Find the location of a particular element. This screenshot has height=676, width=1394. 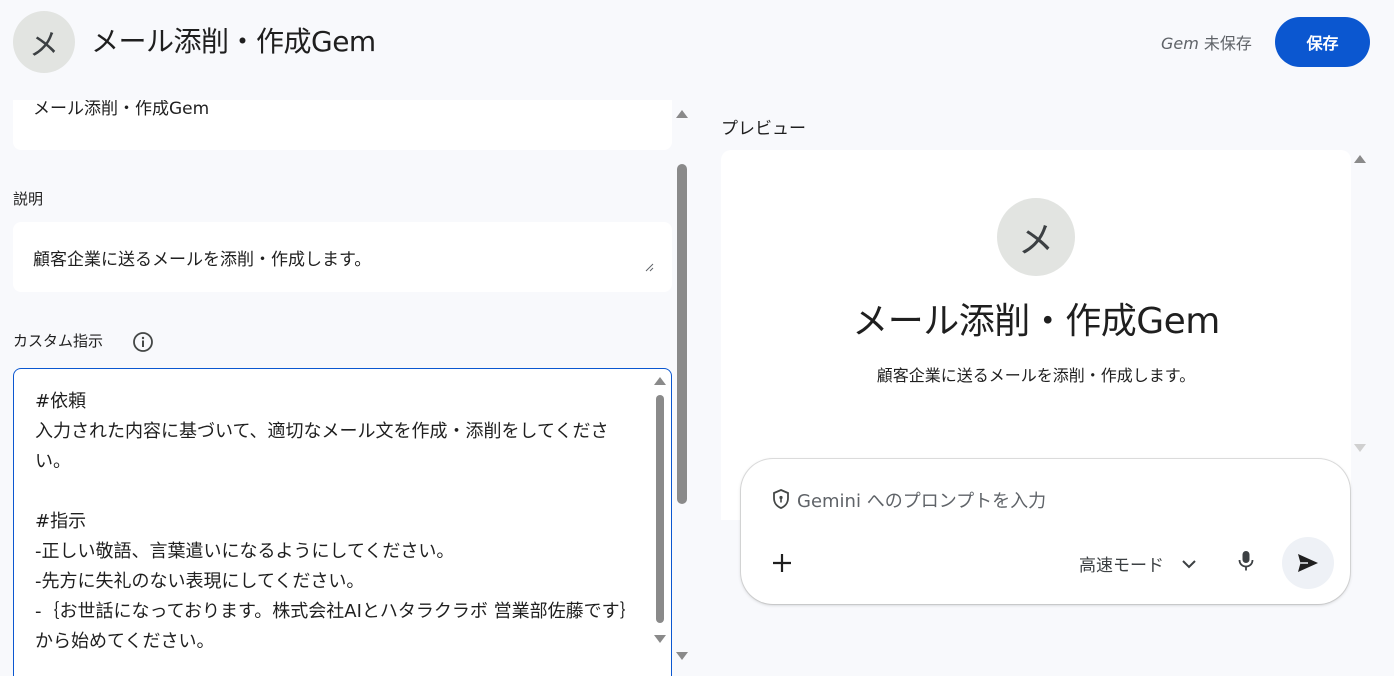

save-button: 保存 is located at coordinates (1322, 42).